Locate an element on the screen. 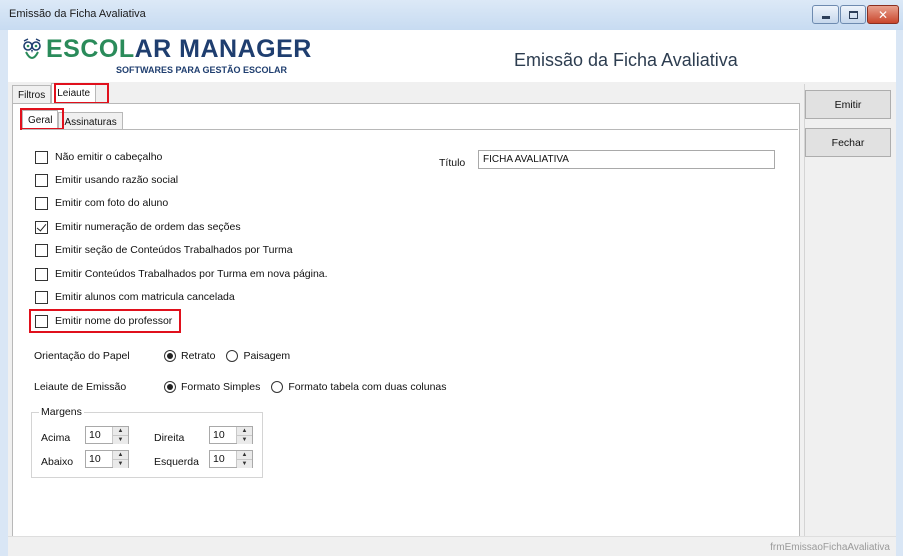  option-label: Emitir nome do professor is located at coordinates (114, 321).